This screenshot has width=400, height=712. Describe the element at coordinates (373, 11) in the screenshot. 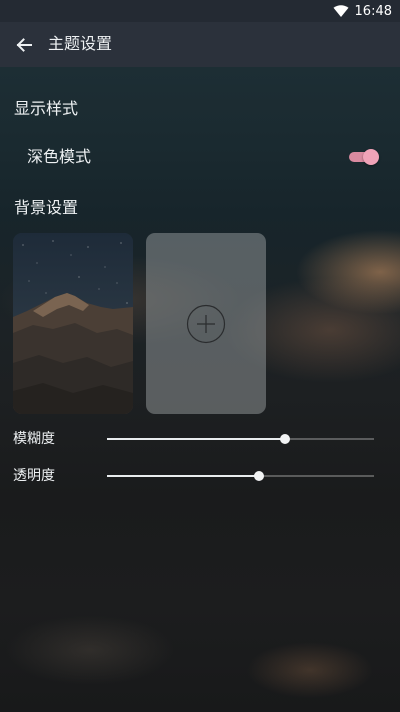

I see `status-time: 16:48` at that location.